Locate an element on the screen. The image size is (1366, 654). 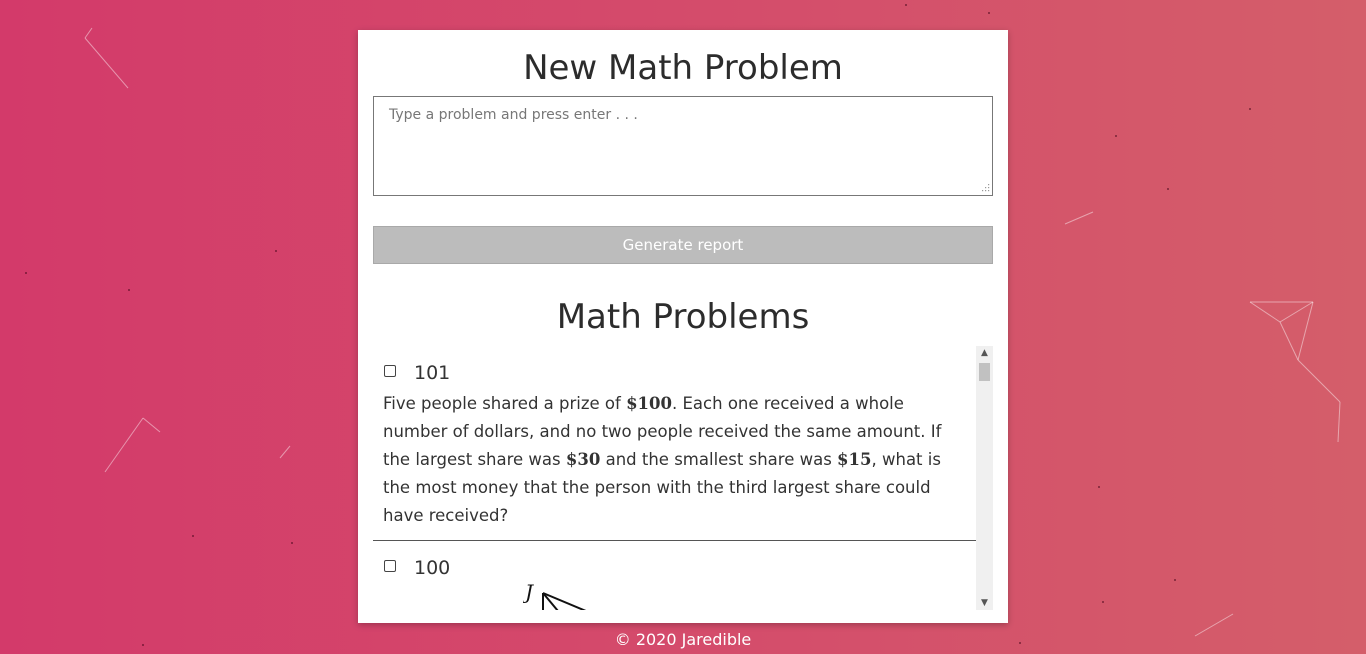
resize-grip-icon is located at coordinates (986, 188).